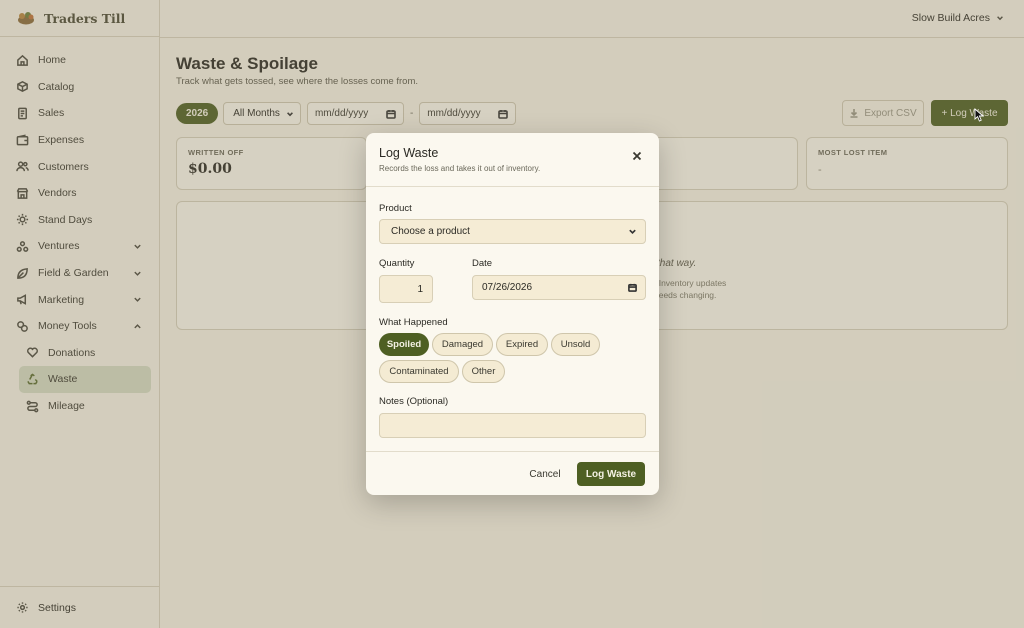 This screenshot has width=1024, height=628. I want to click on product-label: Product, so click(395, 208).